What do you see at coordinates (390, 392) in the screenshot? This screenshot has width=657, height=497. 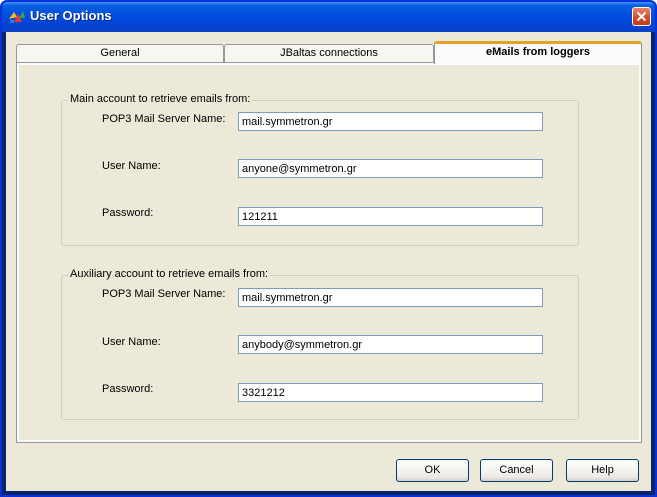 I see `aux-password-input` at bounding box center [390, 392].